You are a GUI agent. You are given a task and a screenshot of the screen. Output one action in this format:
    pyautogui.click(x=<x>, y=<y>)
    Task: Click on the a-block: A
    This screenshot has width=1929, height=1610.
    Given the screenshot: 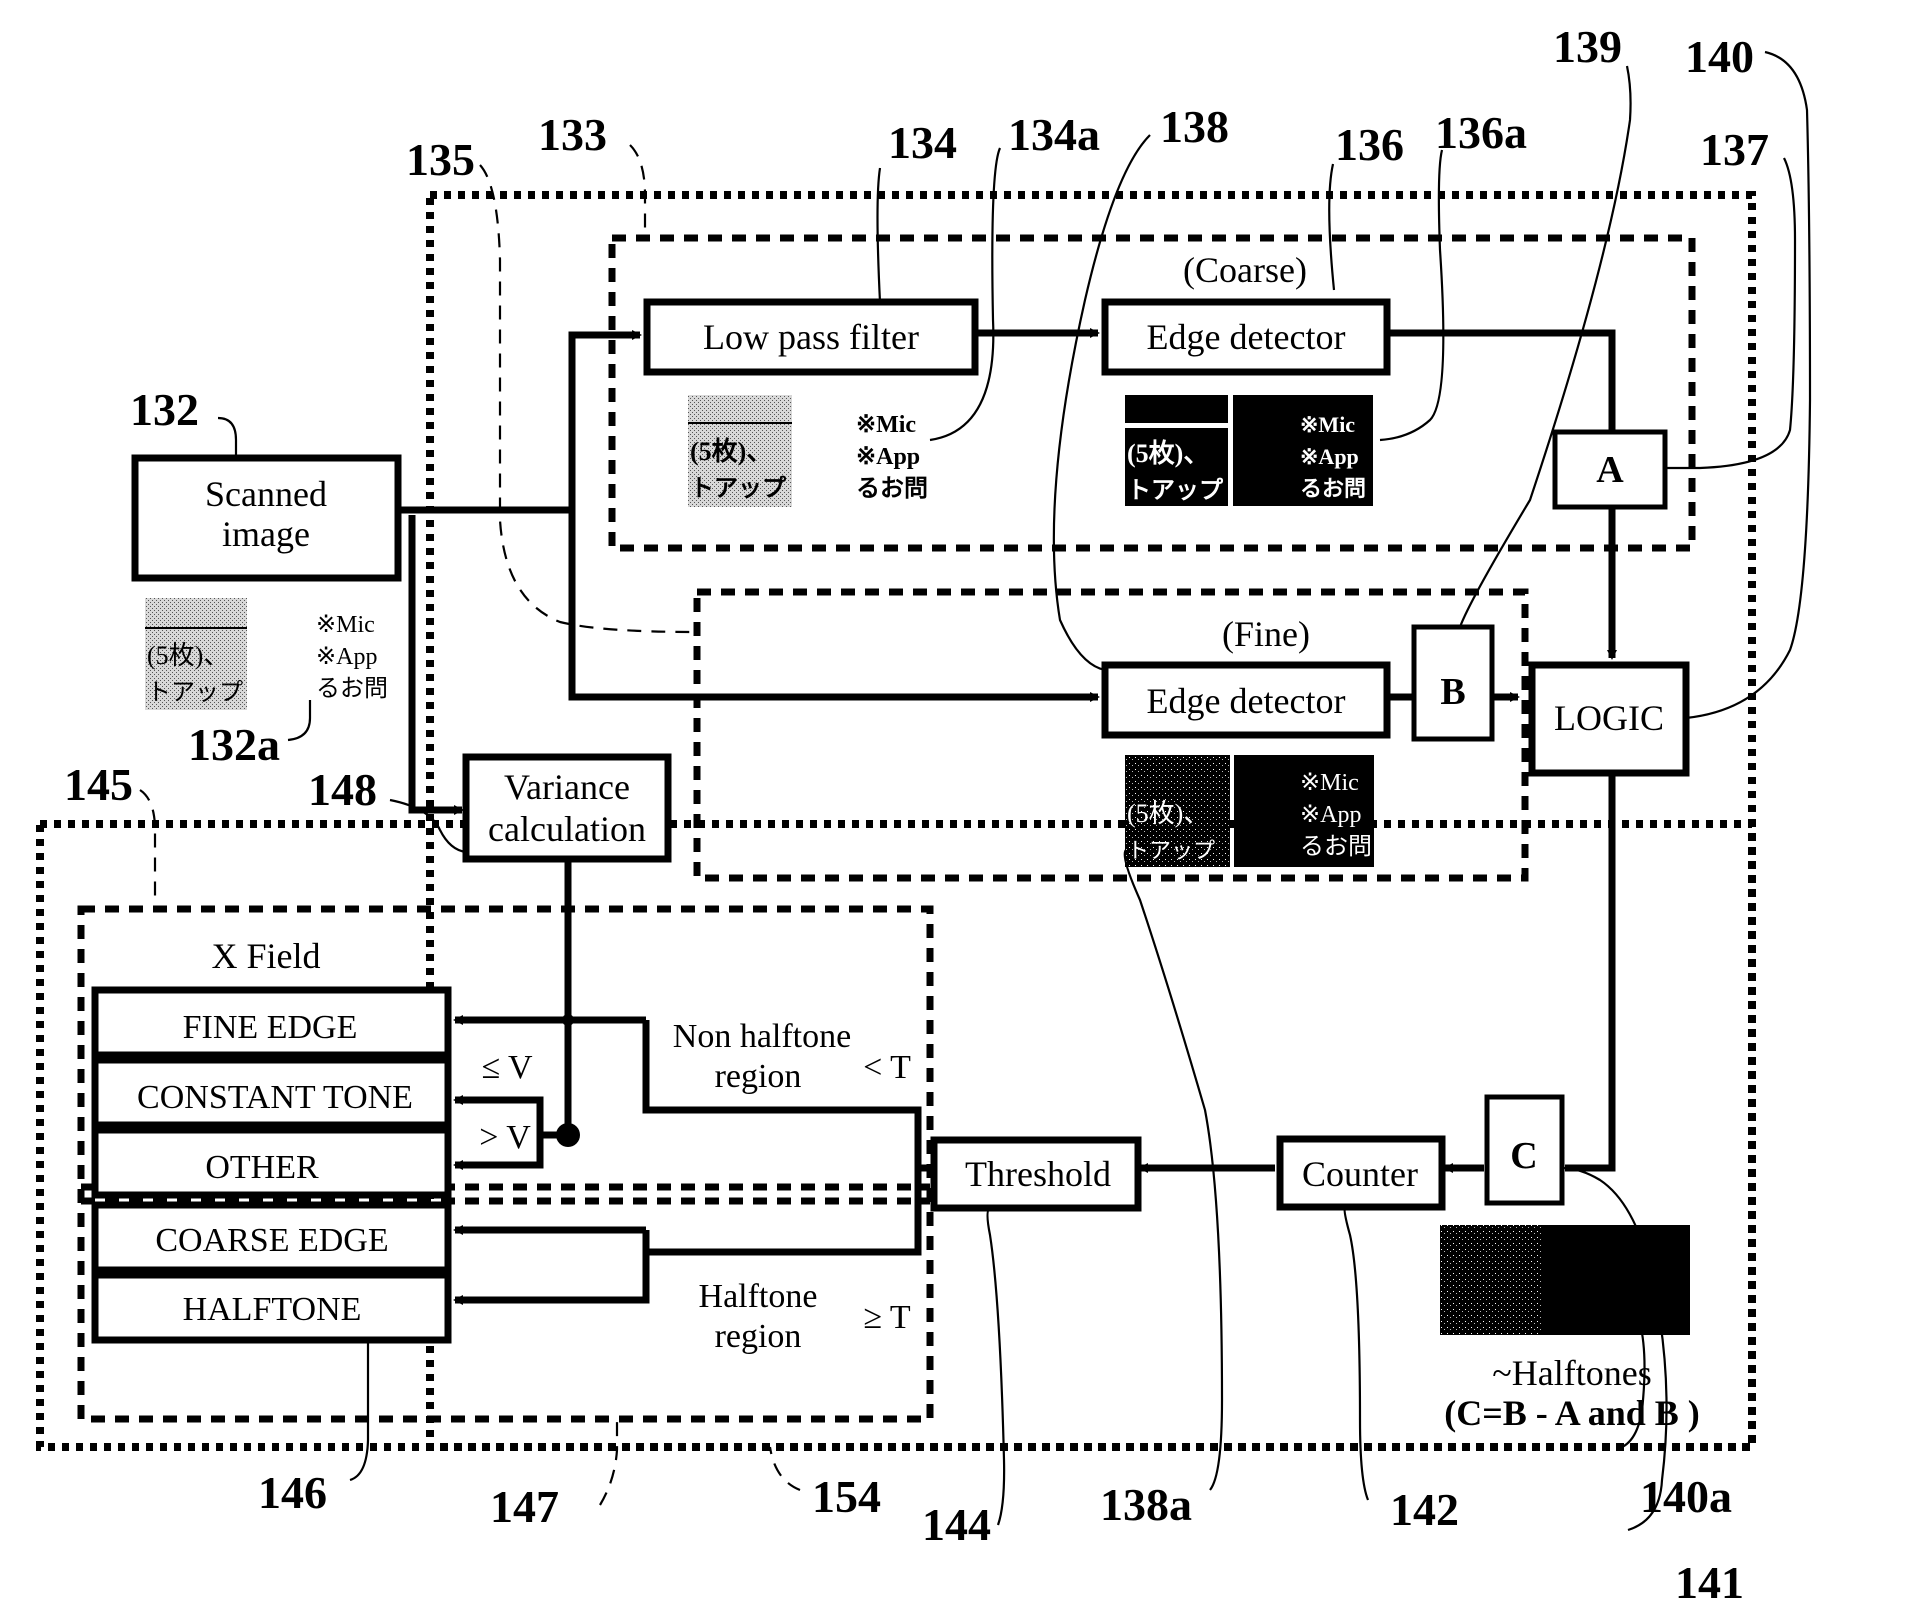 What is the action you would take?
    pyautogui.click(x=1610, y=469)
    